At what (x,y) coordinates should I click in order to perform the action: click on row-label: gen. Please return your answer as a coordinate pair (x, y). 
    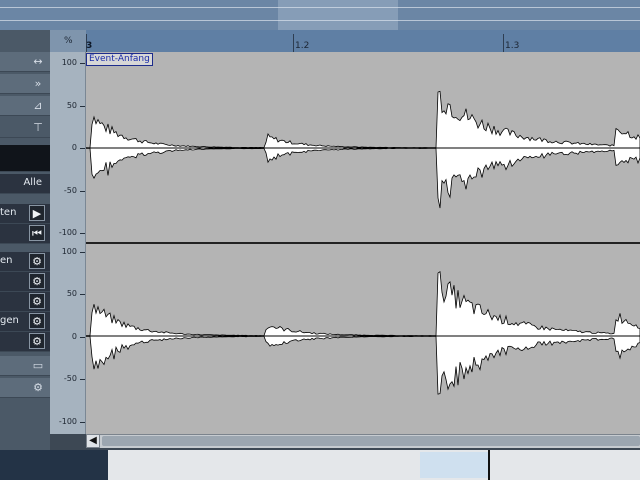
    Looking at the image, I should click on (9, 320).